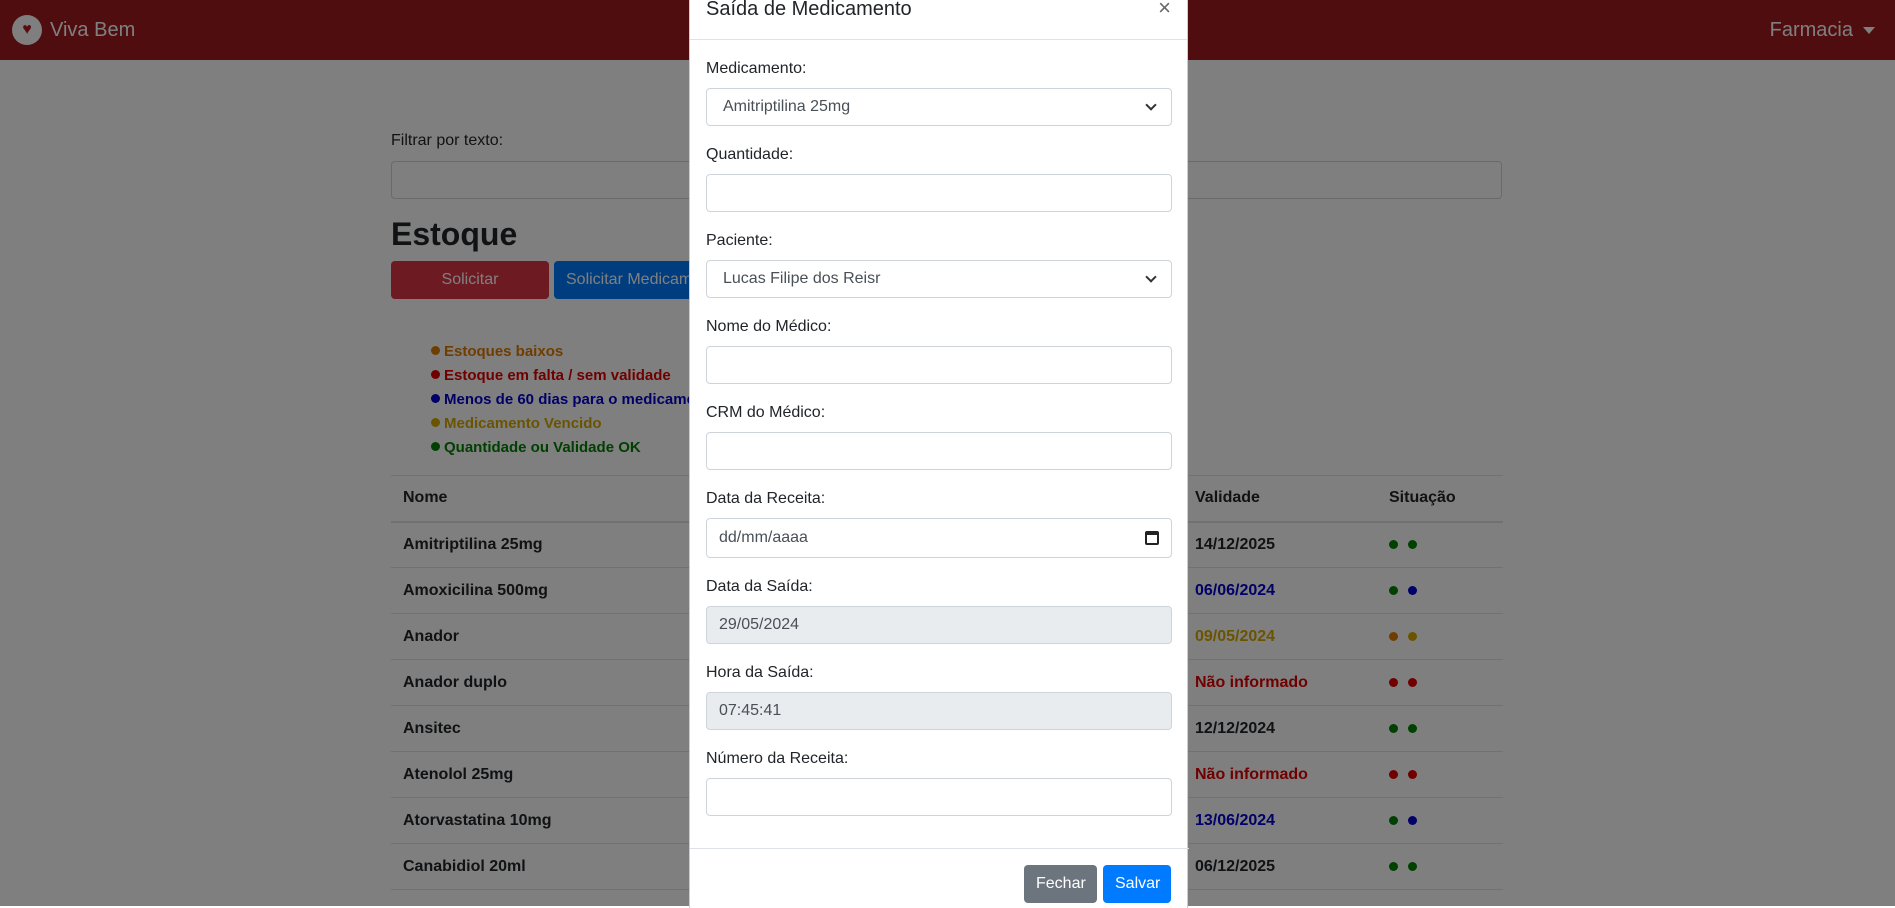 This screenshot has height=908, width=1895. What do you see at coordinates (766, 498) in the screenshot?
I see `prescription-date-label: Data da Receita:` at bounding box center [766, 498].